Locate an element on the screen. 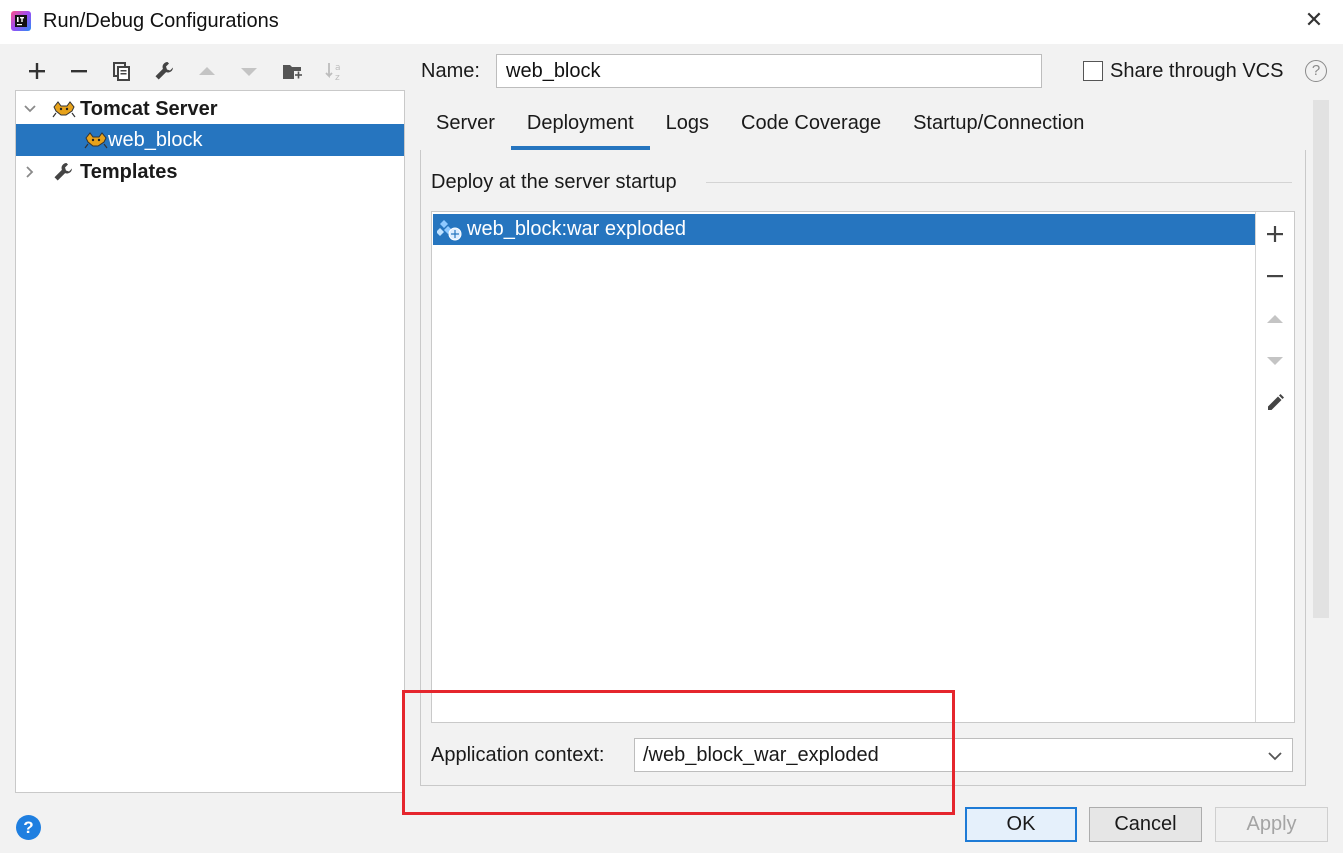 This screenshot has height=853, width=1343. help-icon: ? is located at coordinates (1316, 71).